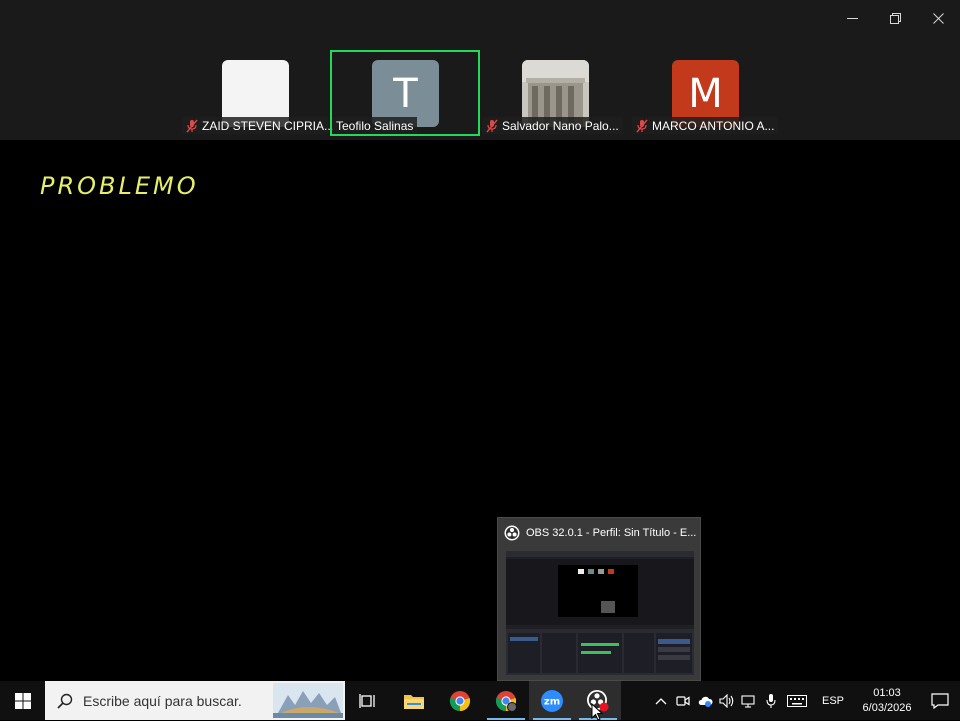 Image resolution: width=960 pixels, height=721 pixels. I want to click on chrome-icon, so click(460, 700).